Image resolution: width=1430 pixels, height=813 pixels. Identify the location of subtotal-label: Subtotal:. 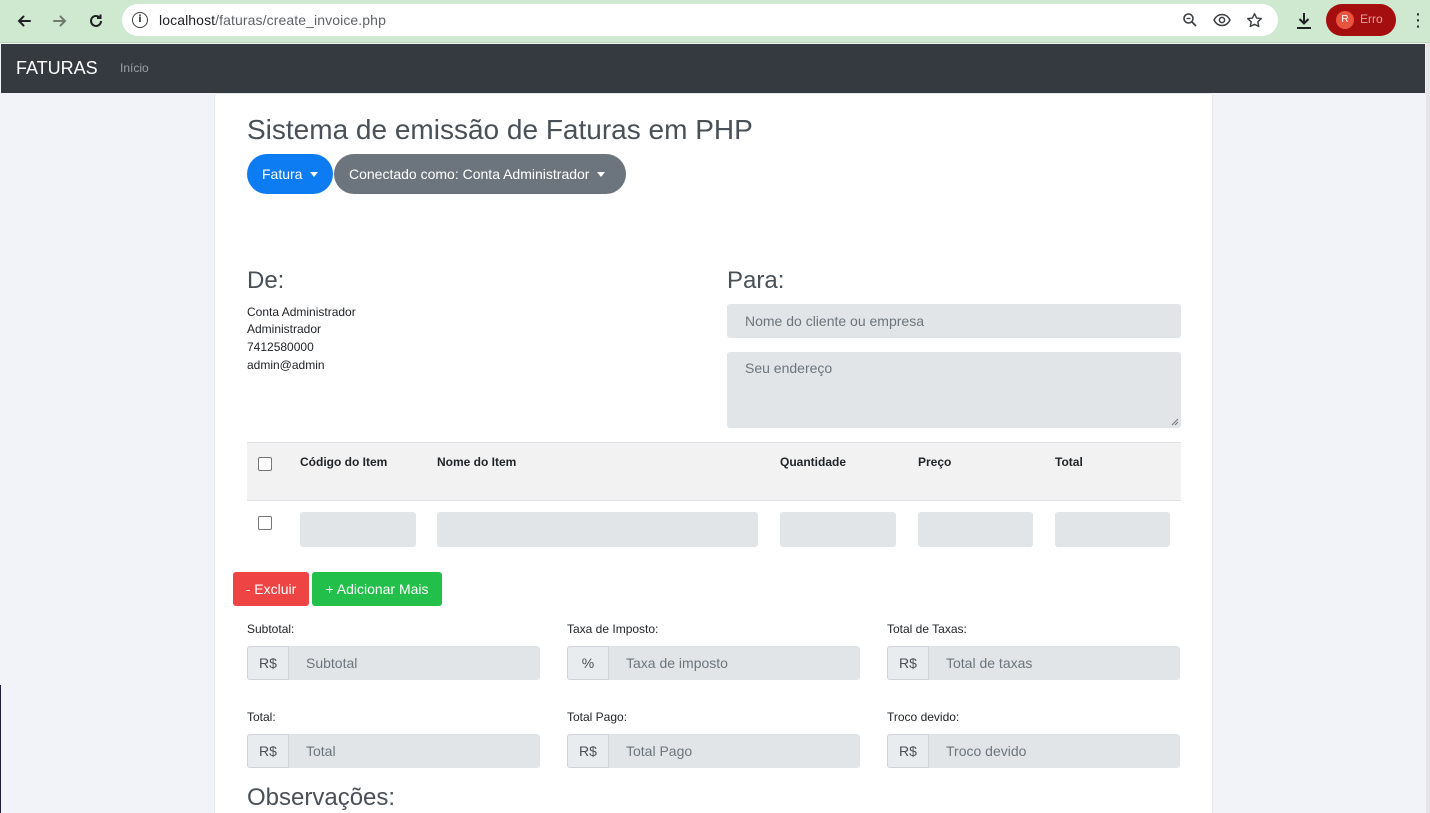
(271, 629).